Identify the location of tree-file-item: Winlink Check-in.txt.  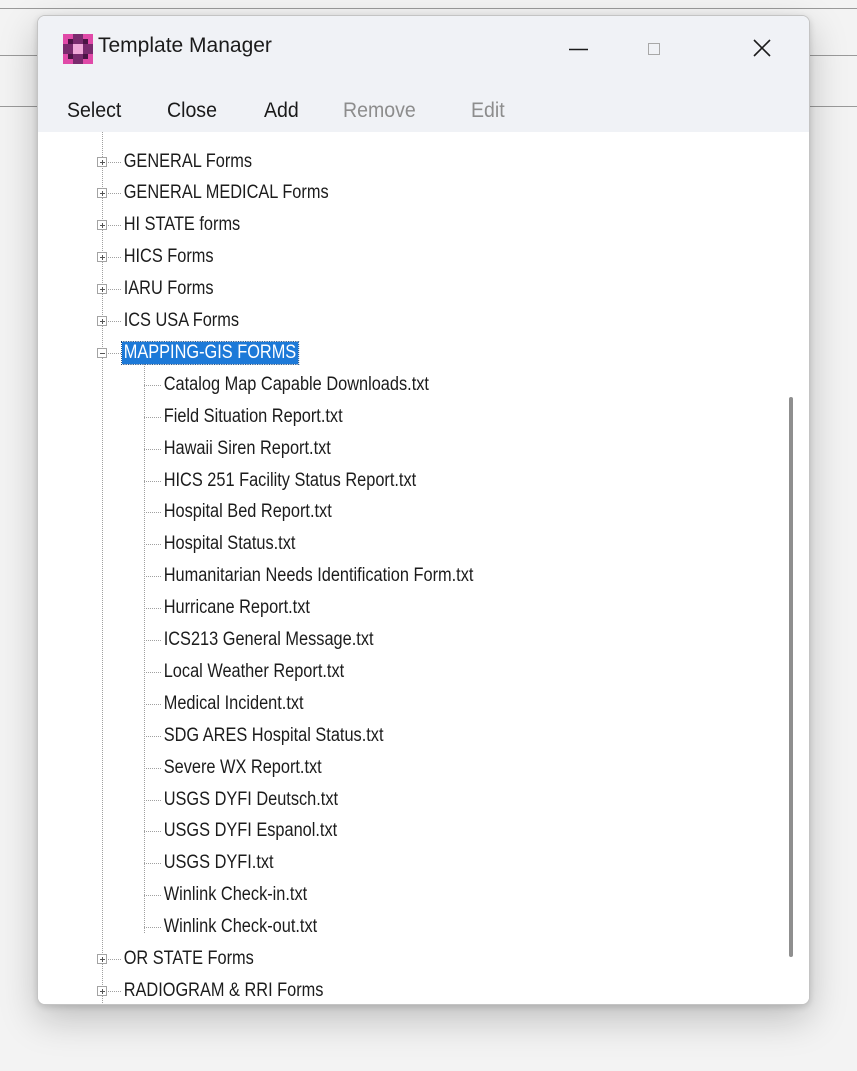
(235, 895).